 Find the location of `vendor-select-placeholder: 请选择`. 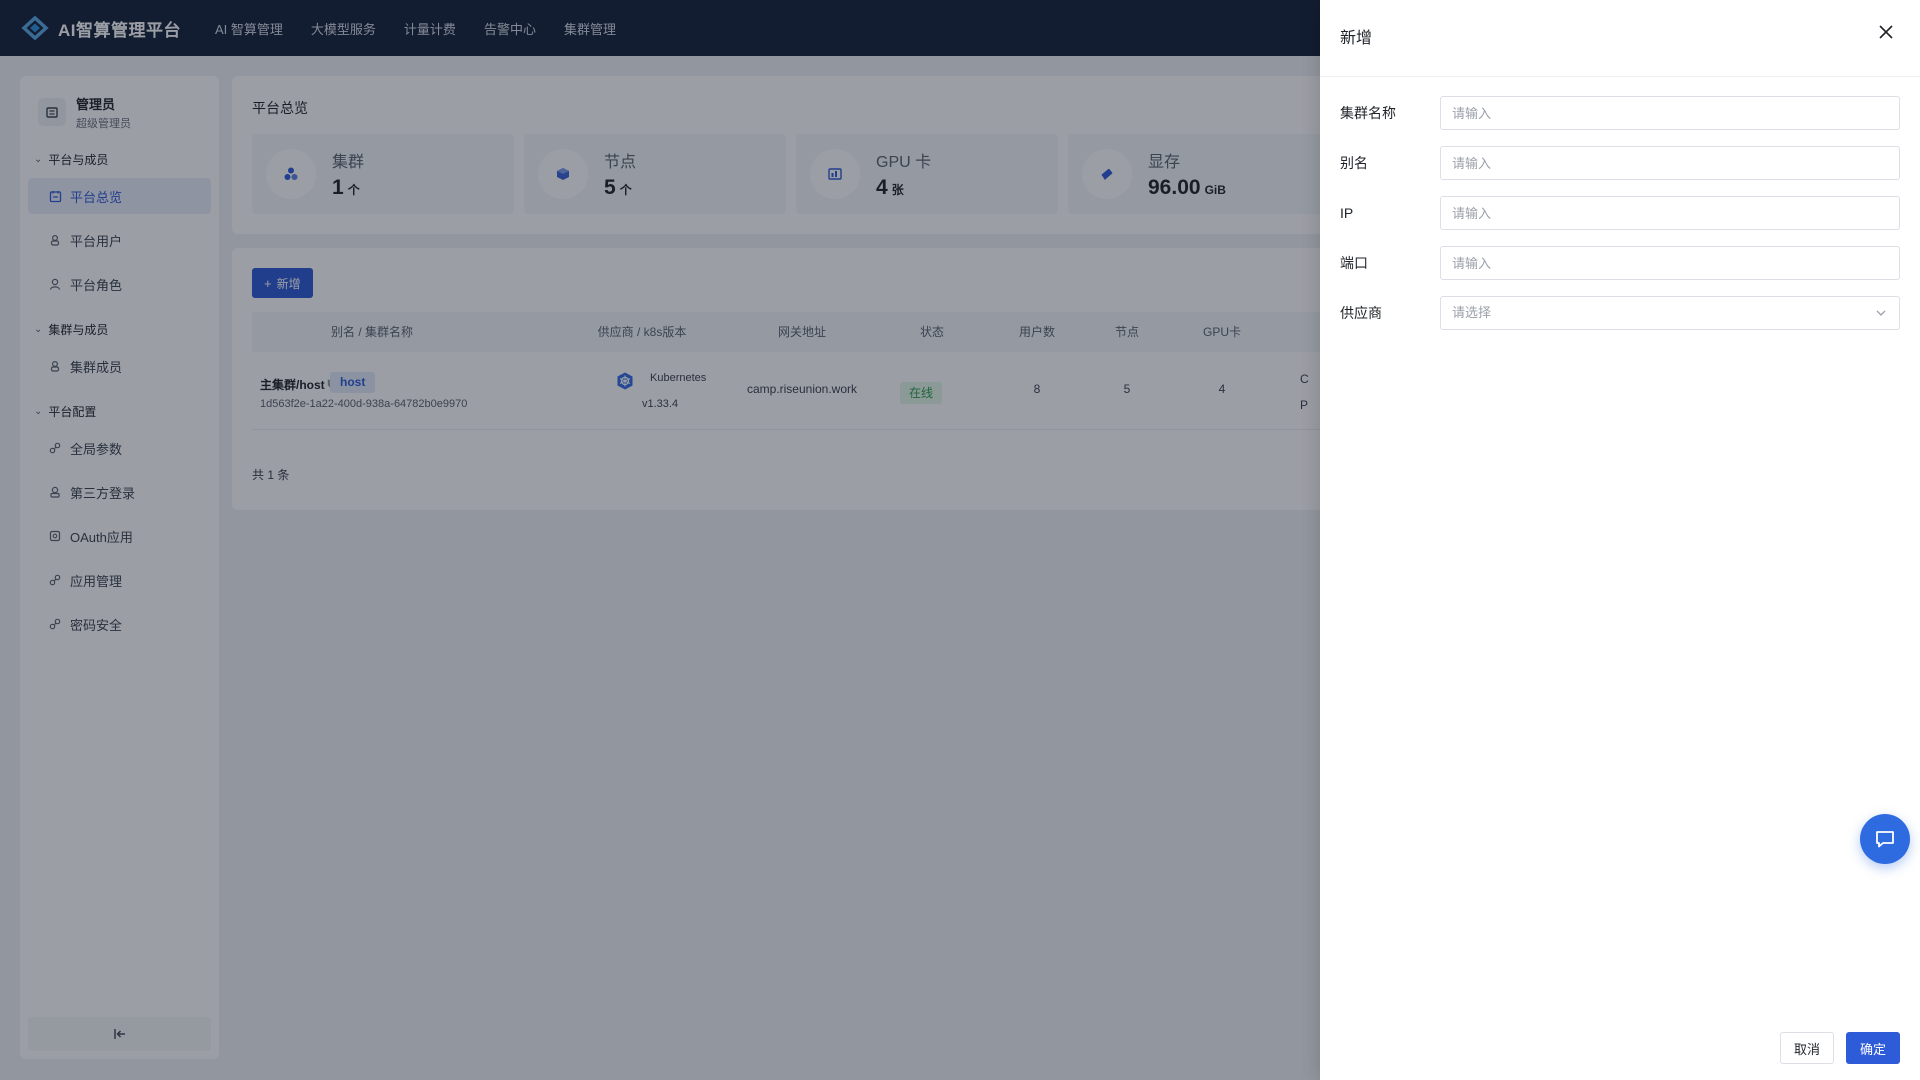

vendor-select-placeholder: 请选择 is located at coordinates (1472, 312).